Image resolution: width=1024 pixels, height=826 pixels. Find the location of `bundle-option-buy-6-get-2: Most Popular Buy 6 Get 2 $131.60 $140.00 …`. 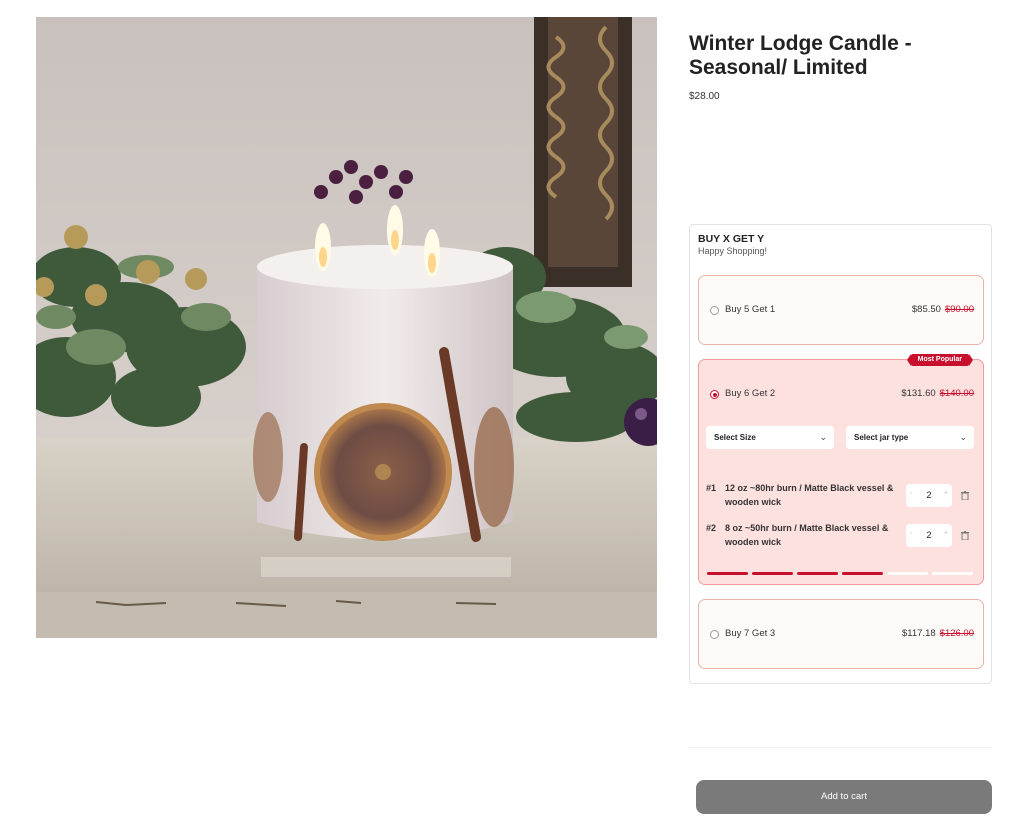

bundle-option-buy-6-get-2: Most Popular Buy 6 Get 2 $131.60 $140.00 … is located at coordinates (841, 469).